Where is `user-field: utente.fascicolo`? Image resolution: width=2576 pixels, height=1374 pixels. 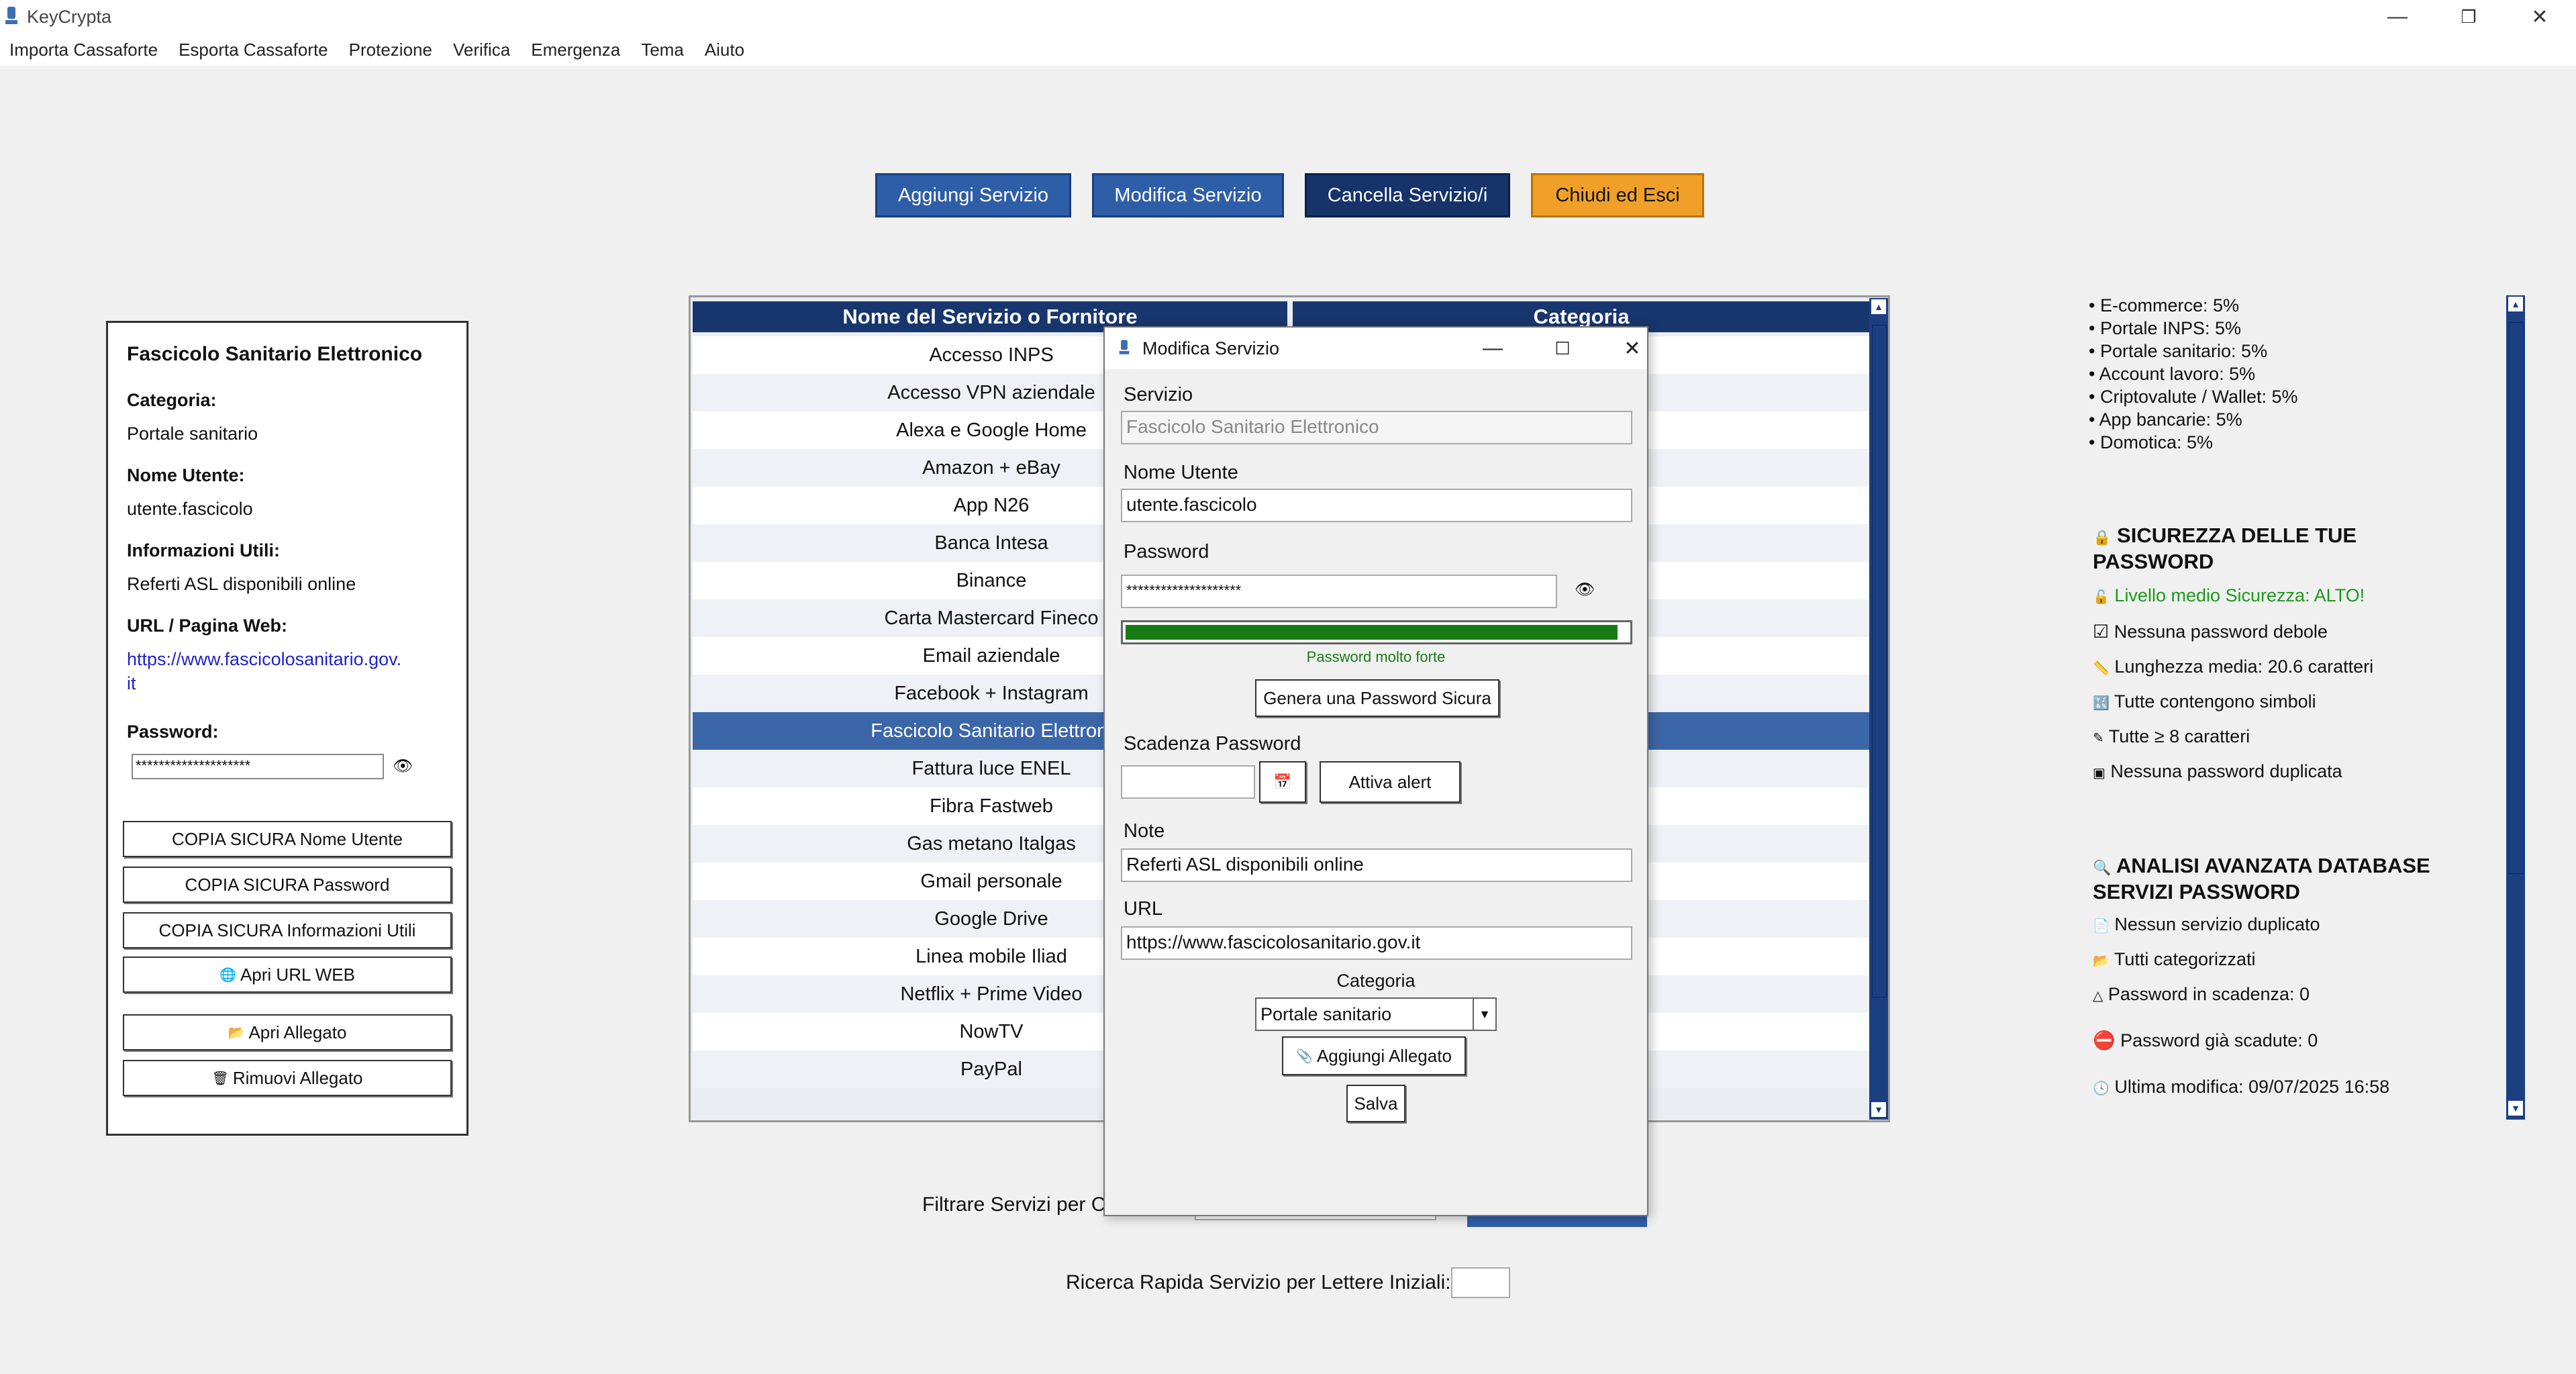 user-field: utente.fascicolo is located at coordinates (1376, 506).